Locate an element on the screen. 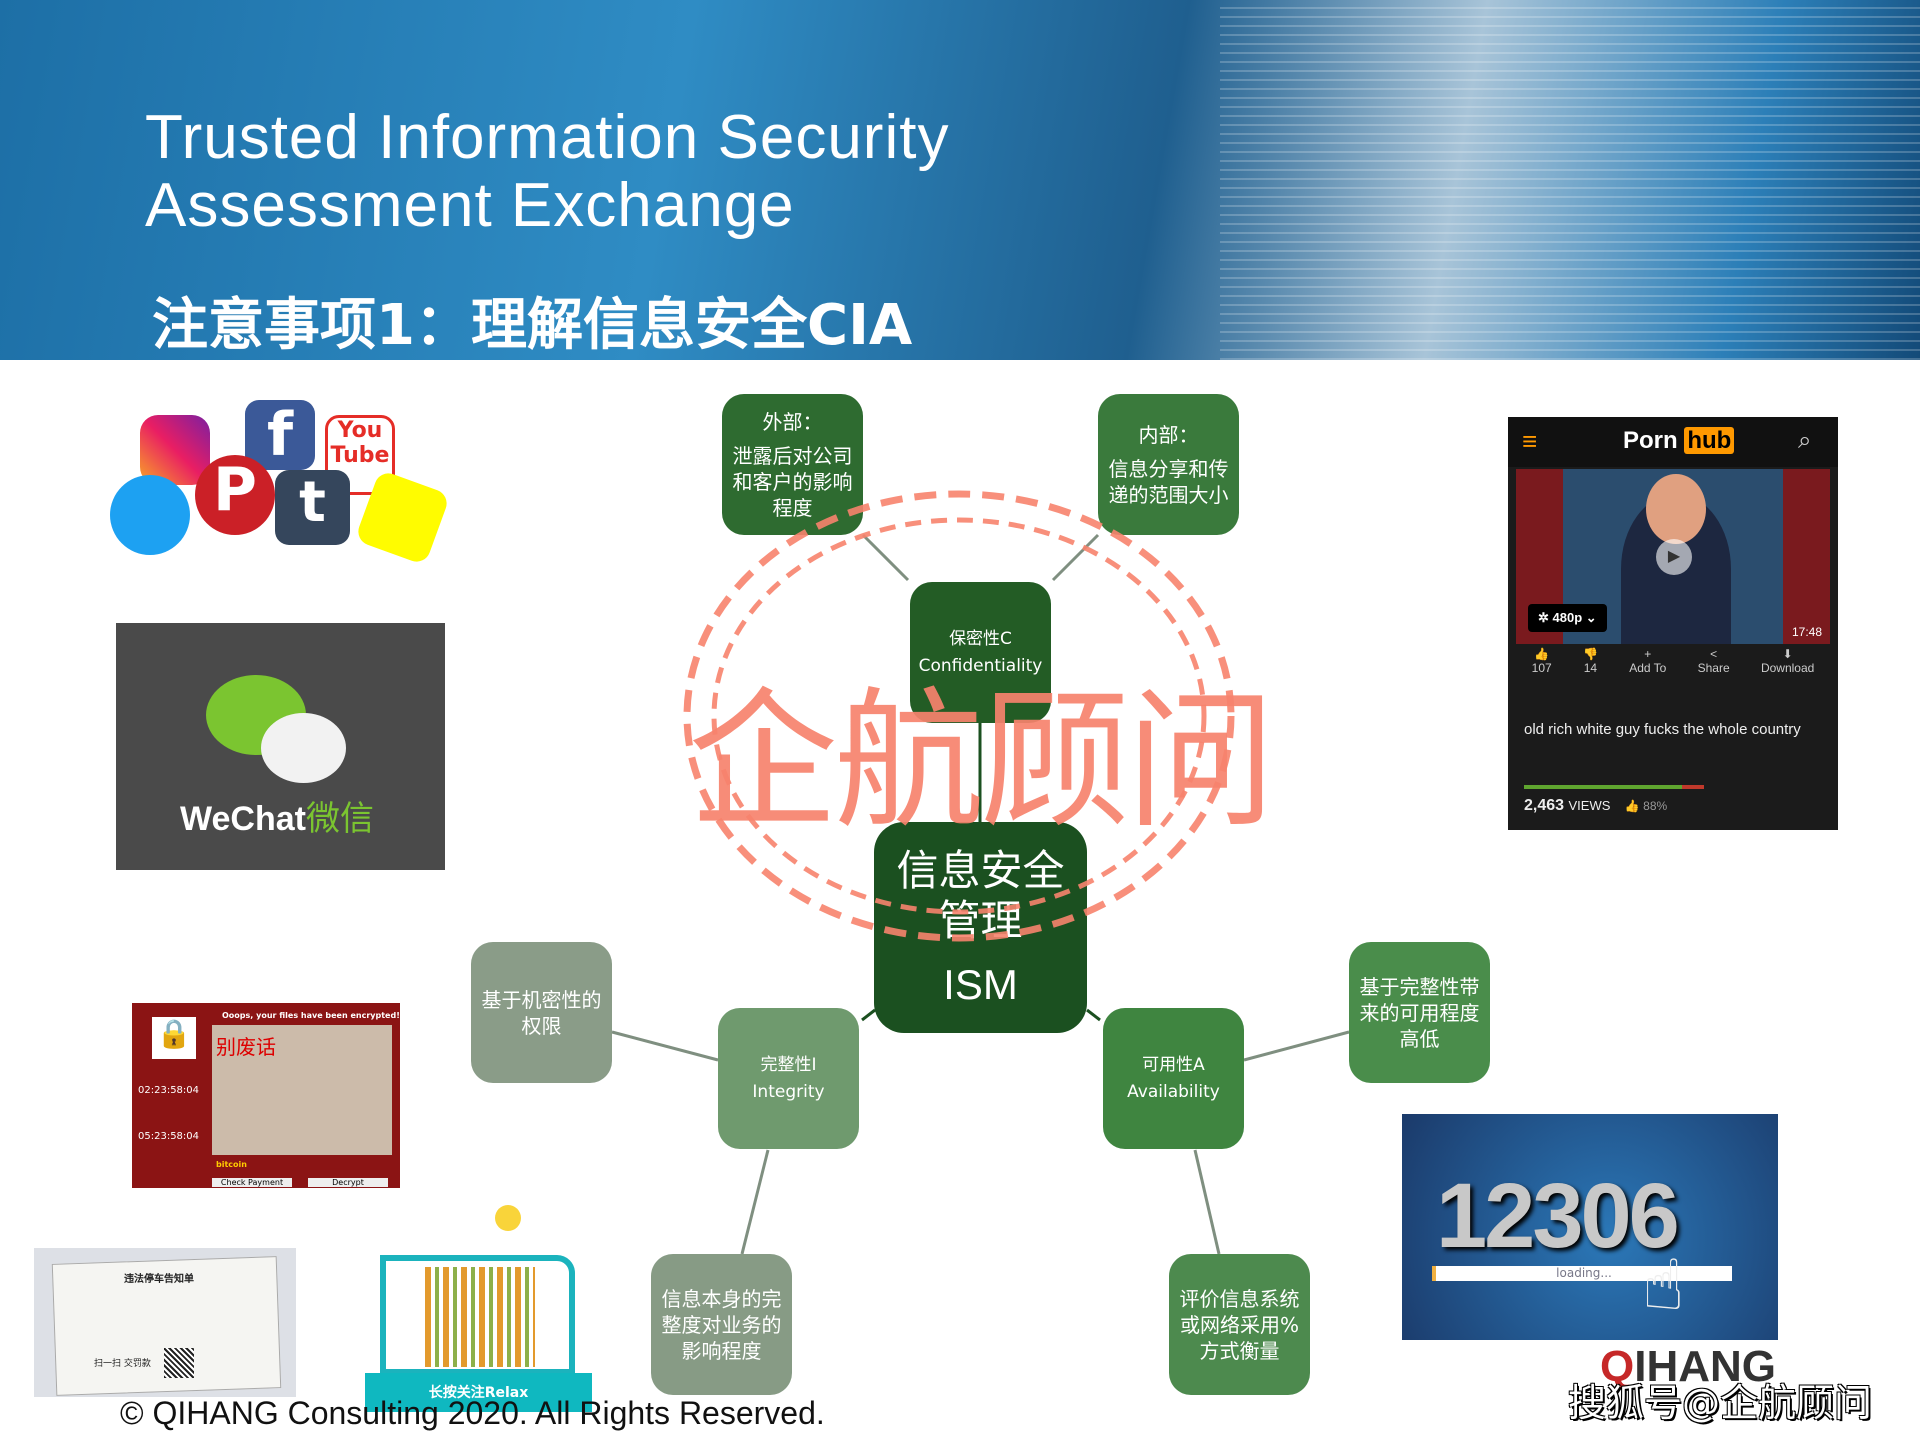  conf-permission-text: 基于机密性的权限 is located at coordinates (541, 1012).